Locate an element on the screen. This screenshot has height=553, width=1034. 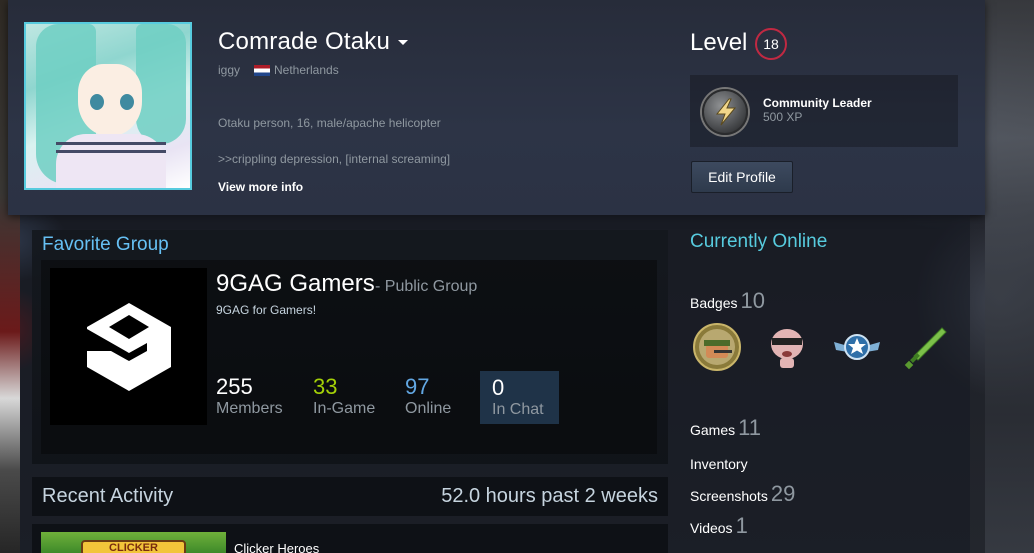
game-capsule: CLICKER is located at coordinates (133, 542).